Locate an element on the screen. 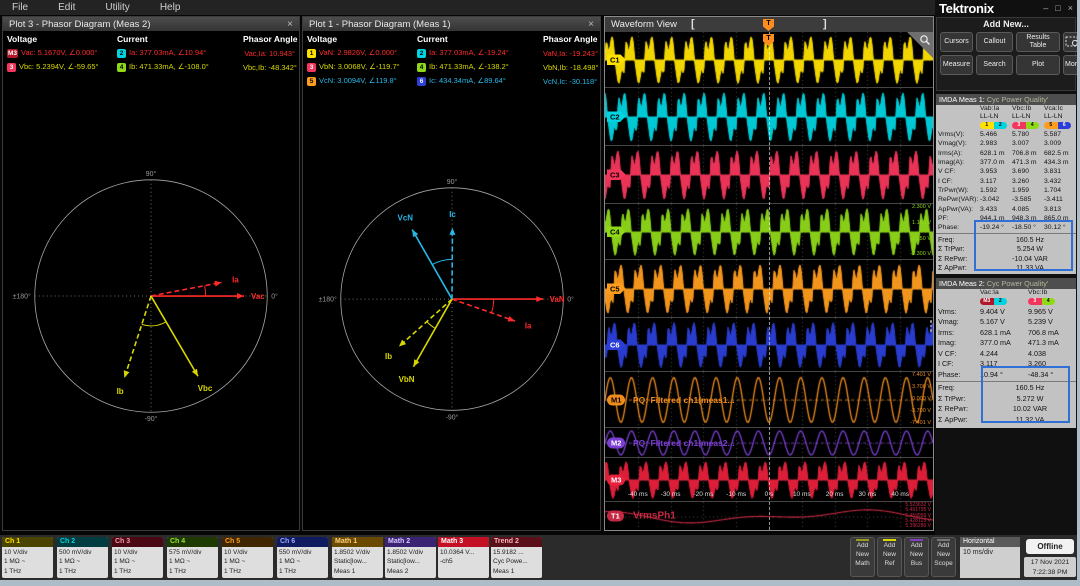  menu-item-utility: Utility is located at coordinates (117, 7).